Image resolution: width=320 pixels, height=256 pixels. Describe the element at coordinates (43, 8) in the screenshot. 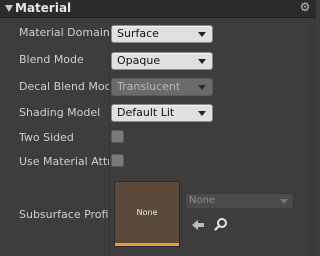

I see `section-title: Material` at that location.